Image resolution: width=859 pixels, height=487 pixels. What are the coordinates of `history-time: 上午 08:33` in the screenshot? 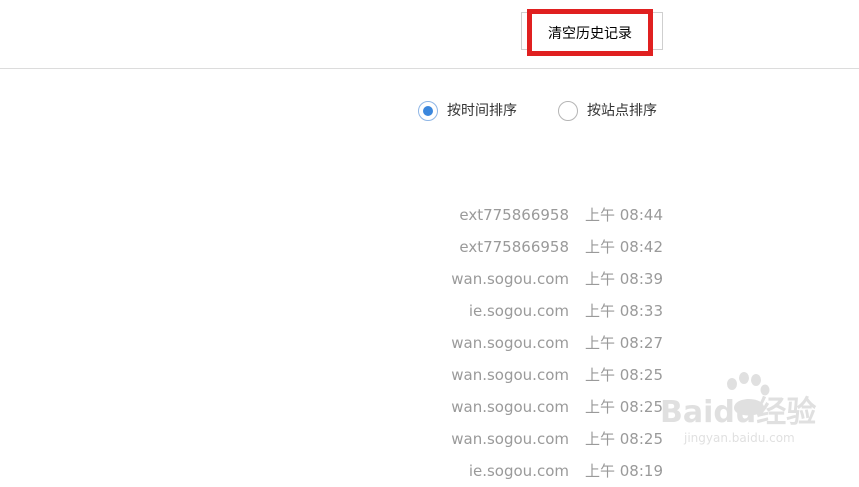 It's located at (624, 311).